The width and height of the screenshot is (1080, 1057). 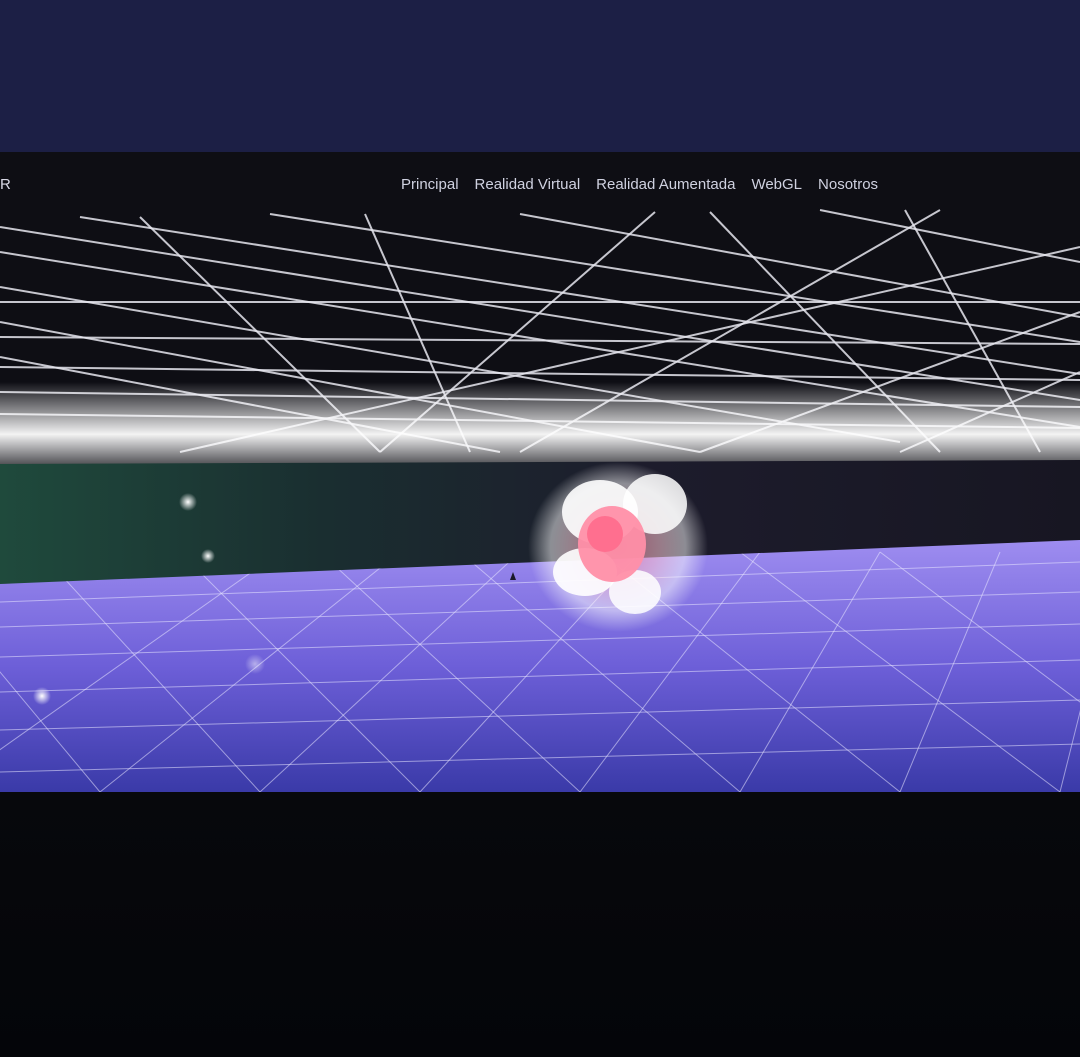 I want to click on nav-link-webgl: WebGL, so click(x=776, y=184).